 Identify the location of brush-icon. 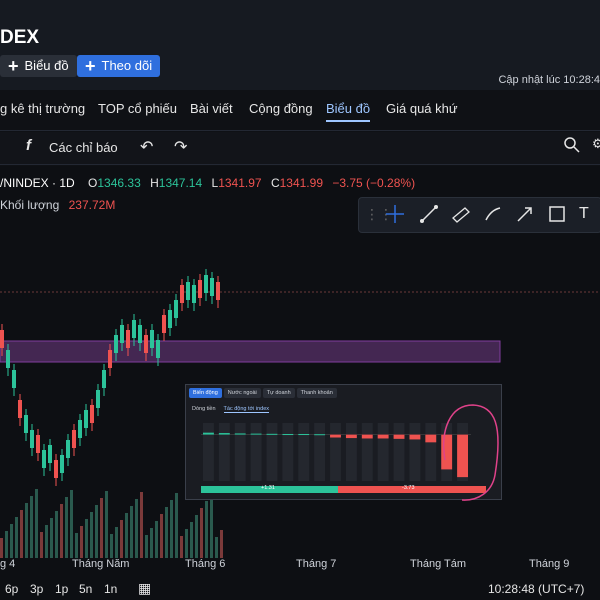
(493, 214).